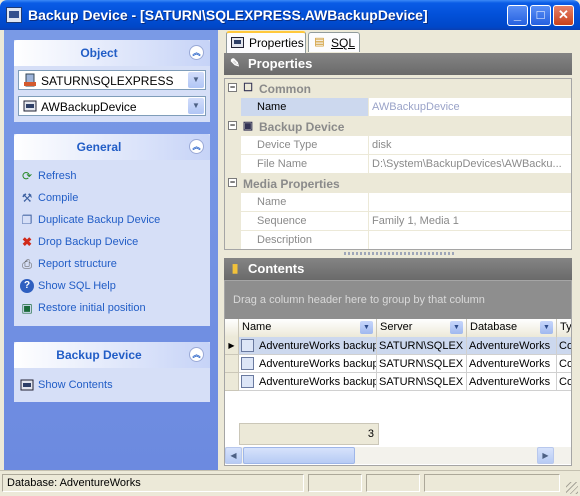 The image size is (580, 496). Describe the element at coordinates (540, 15) in the screenshot. I see `maximize-button: □` at that location.